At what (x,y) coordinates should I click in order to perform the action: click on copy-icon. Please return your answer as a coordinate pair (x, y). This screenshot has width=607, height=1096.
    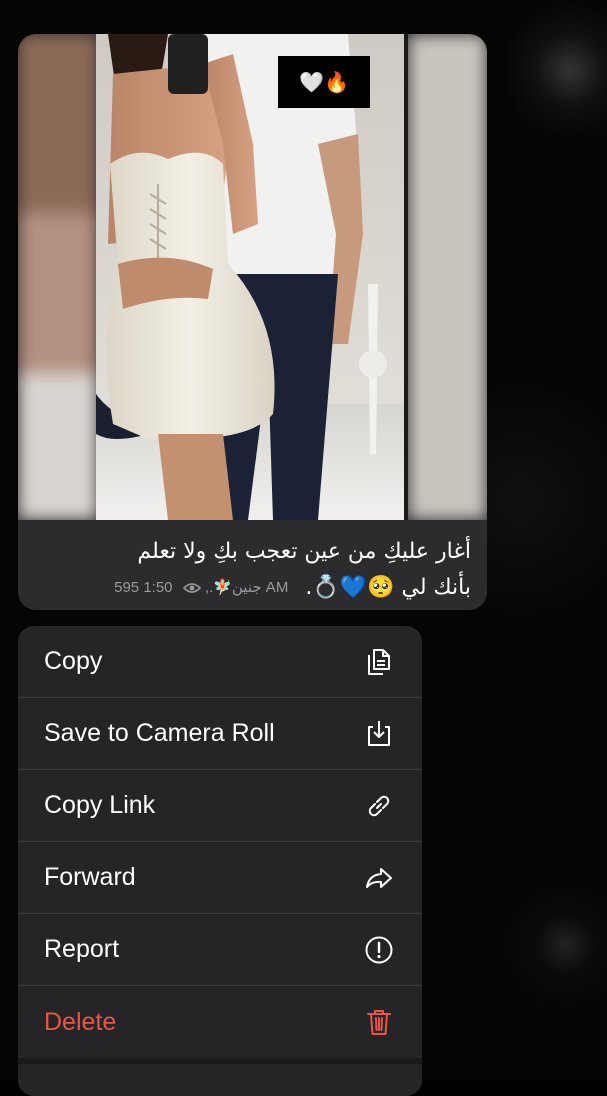
    Looking at the image, I should click on (379, 662).